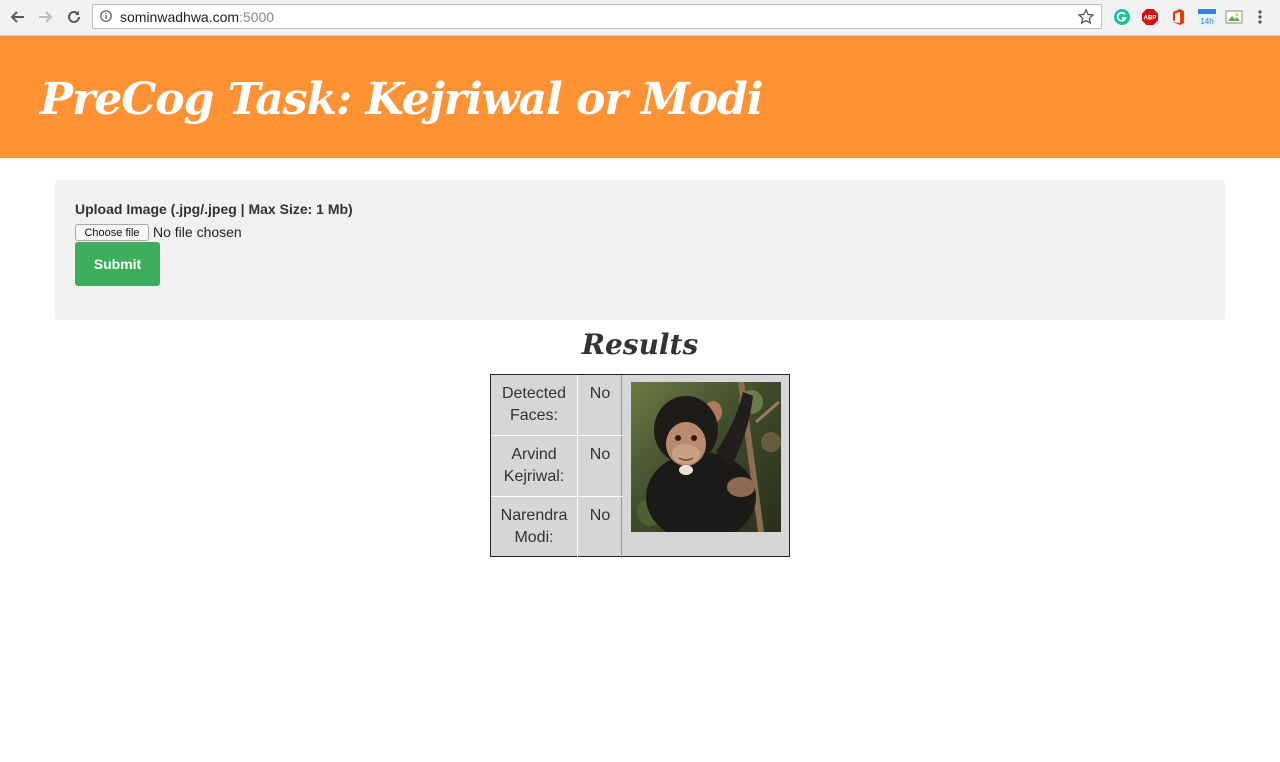  Describe the element at coordinates (1234, 17) in the screenshot. I see `image-extension-icon` at that location.